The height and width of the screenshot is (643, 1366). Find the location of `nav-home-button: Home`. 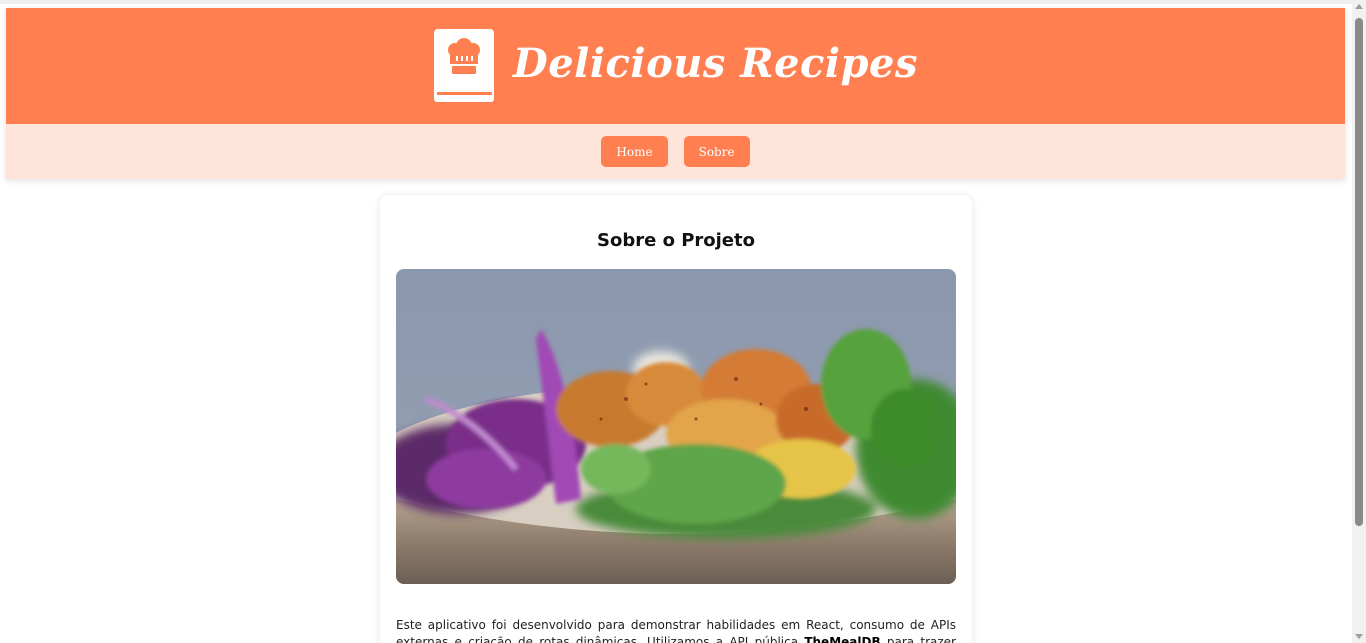

nav-home-button: Home is located at coordinates (634, 151).